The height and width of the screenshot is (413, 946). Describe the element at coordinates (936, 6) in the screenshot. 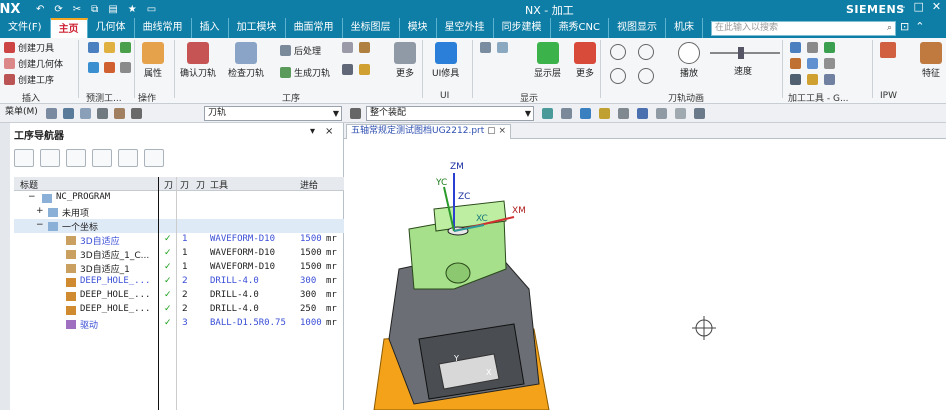

I see `close-icon: ✕` at that location.